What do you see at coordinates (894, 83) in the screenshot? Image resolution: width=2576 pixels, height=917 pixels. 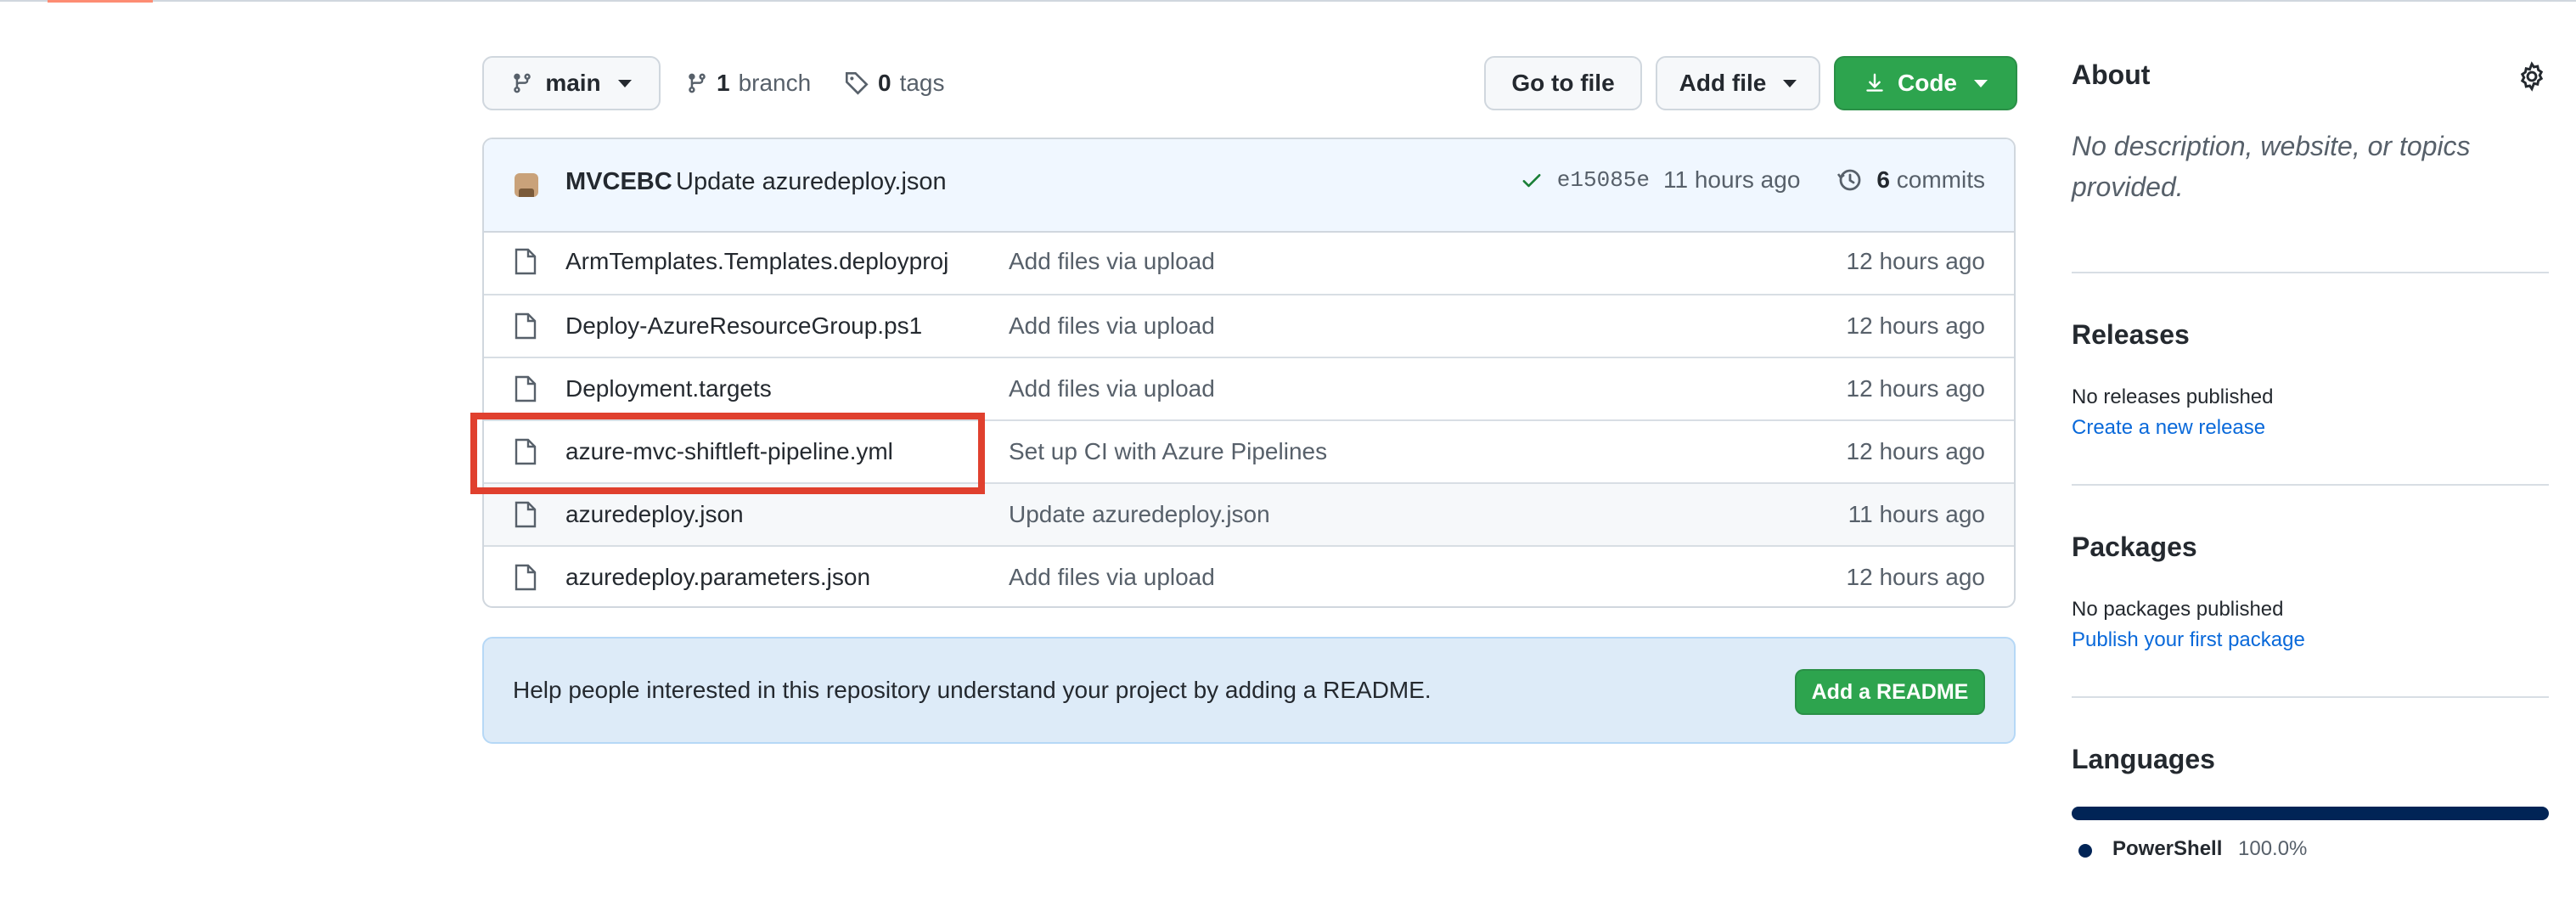 I see `tags-link: 0 tags` at bounding box center [894, 83].